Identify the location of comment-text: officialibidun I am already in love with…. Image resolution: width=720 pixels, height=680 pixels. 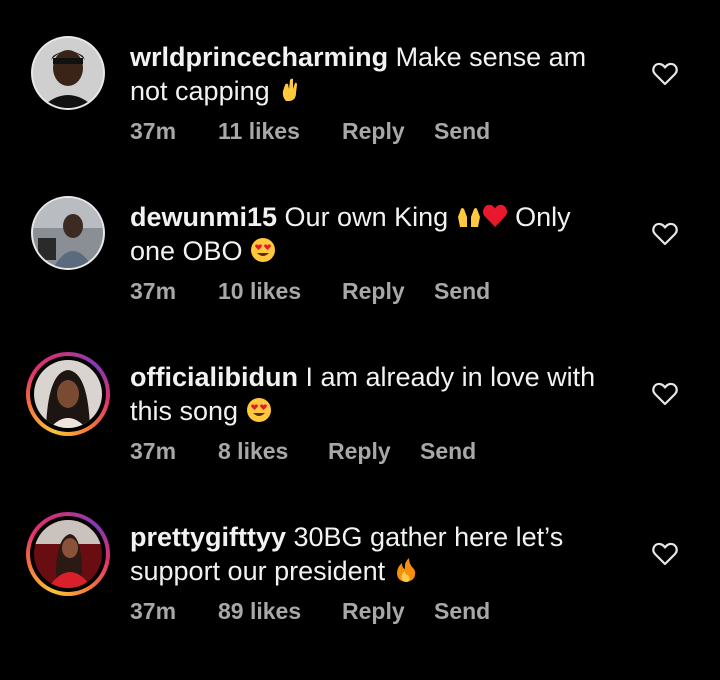
(370, 394).